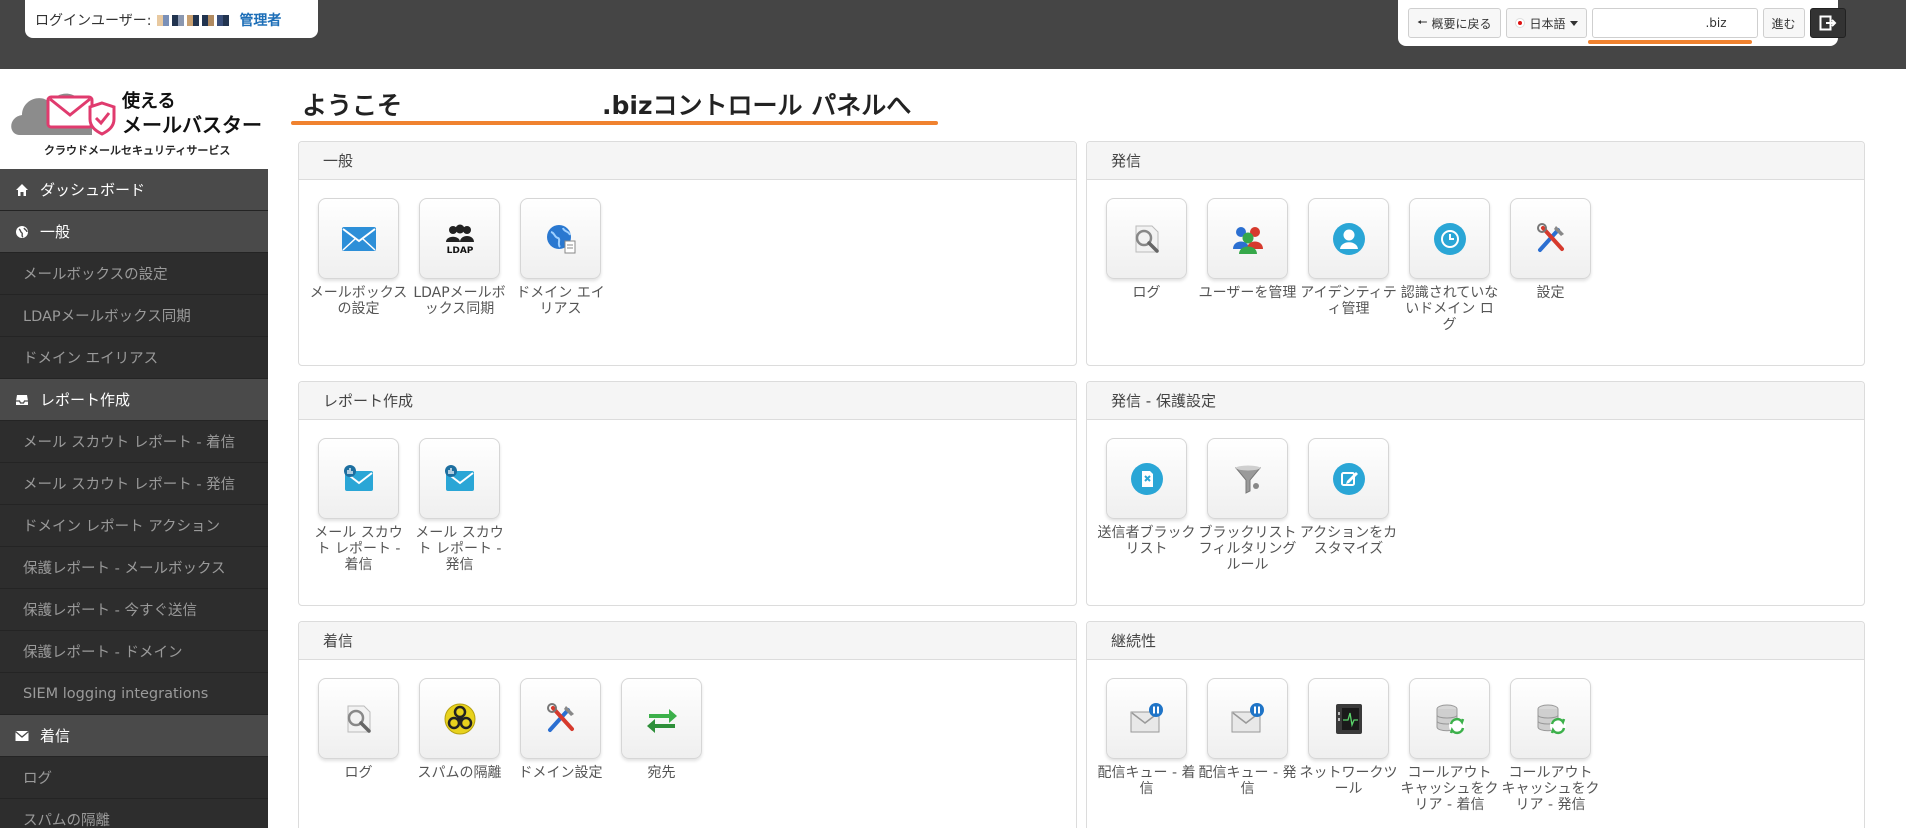  I want to click on sidebar-item-label: メールボックスの設定, so click(95, 275).